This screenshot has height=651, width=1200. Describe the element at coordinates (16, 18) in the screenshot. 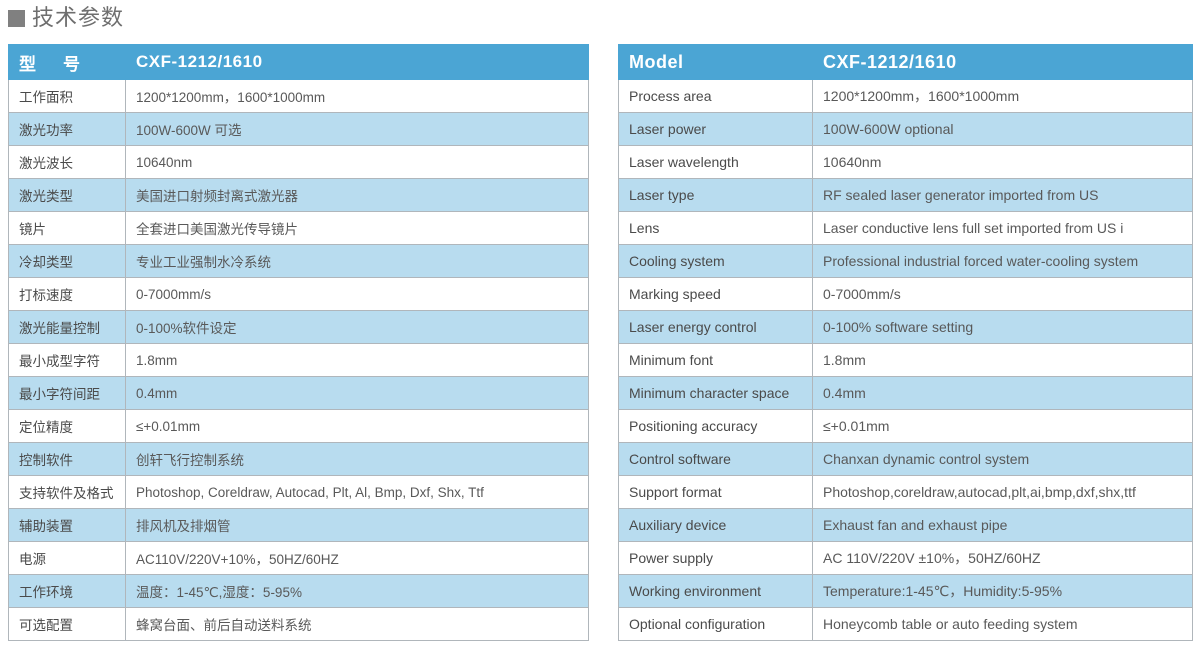

I see `square-bullet-icon` at that location.